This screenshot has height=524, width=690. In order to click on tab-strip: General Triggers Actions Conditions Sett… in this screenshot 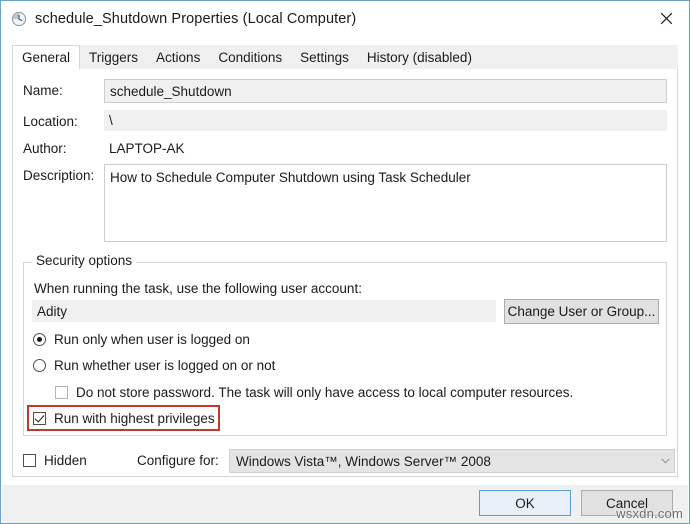, I will do `click(345, 57)`.